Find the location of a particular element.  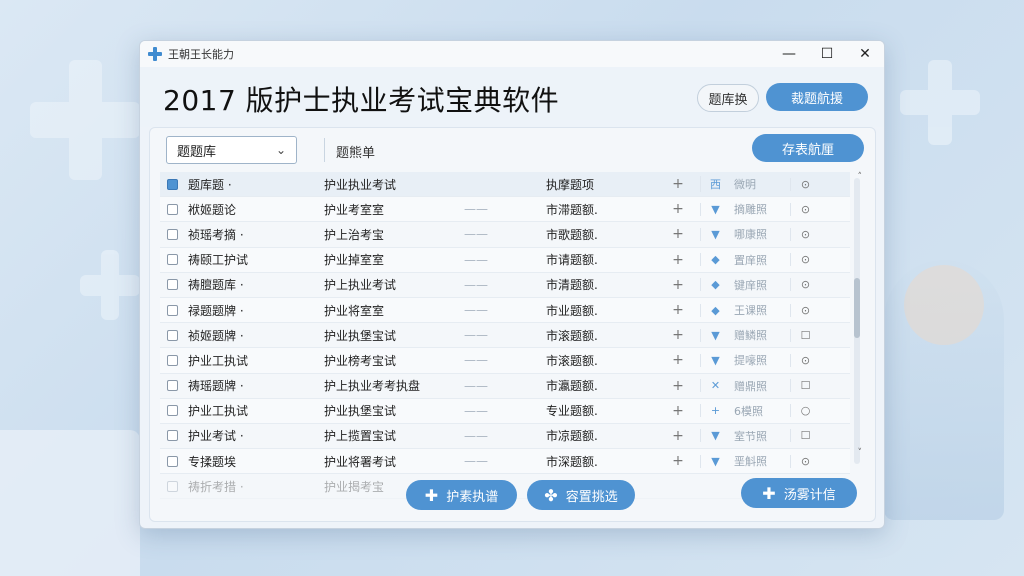

row-col-4: 专业题额. is located at coordinates (572, 411).